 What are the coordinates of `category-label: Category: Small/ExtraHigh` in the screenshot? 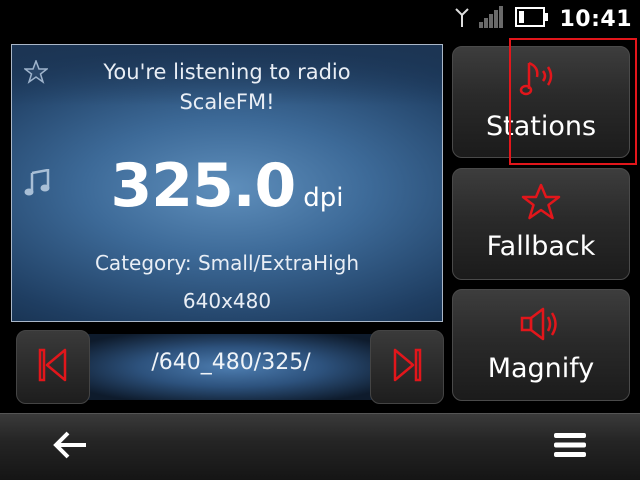 It's located at (227, 263).